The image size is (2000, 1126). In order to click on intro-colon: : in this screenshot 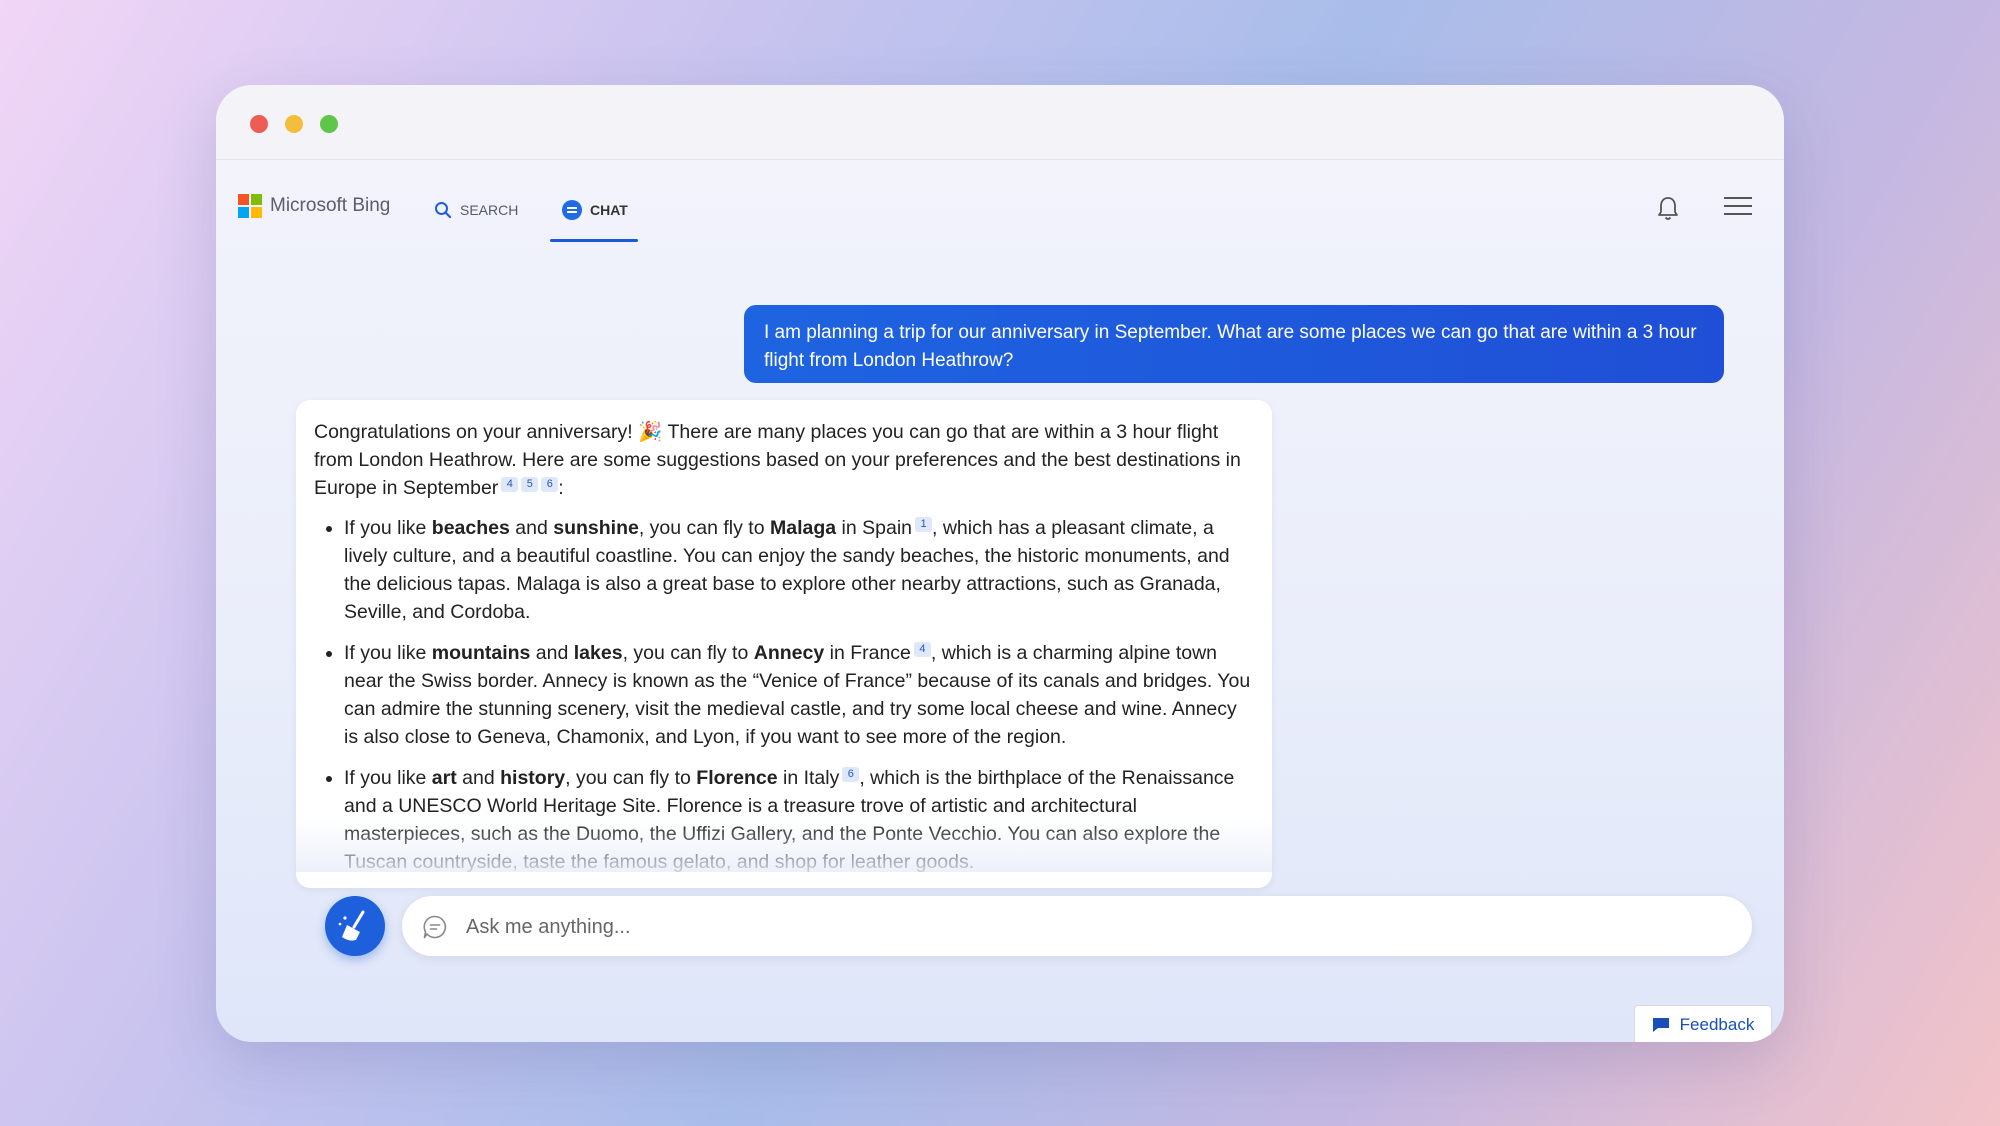, I will do `click(561, 488)`.